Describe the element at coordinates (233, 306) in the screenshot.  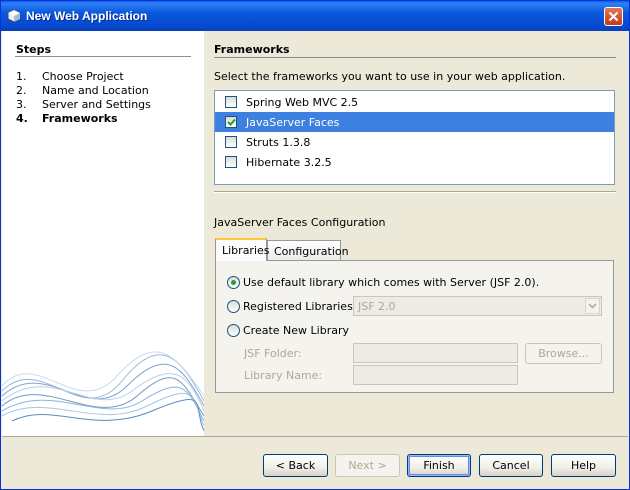
I see `radio-registered-libraries` at that location.